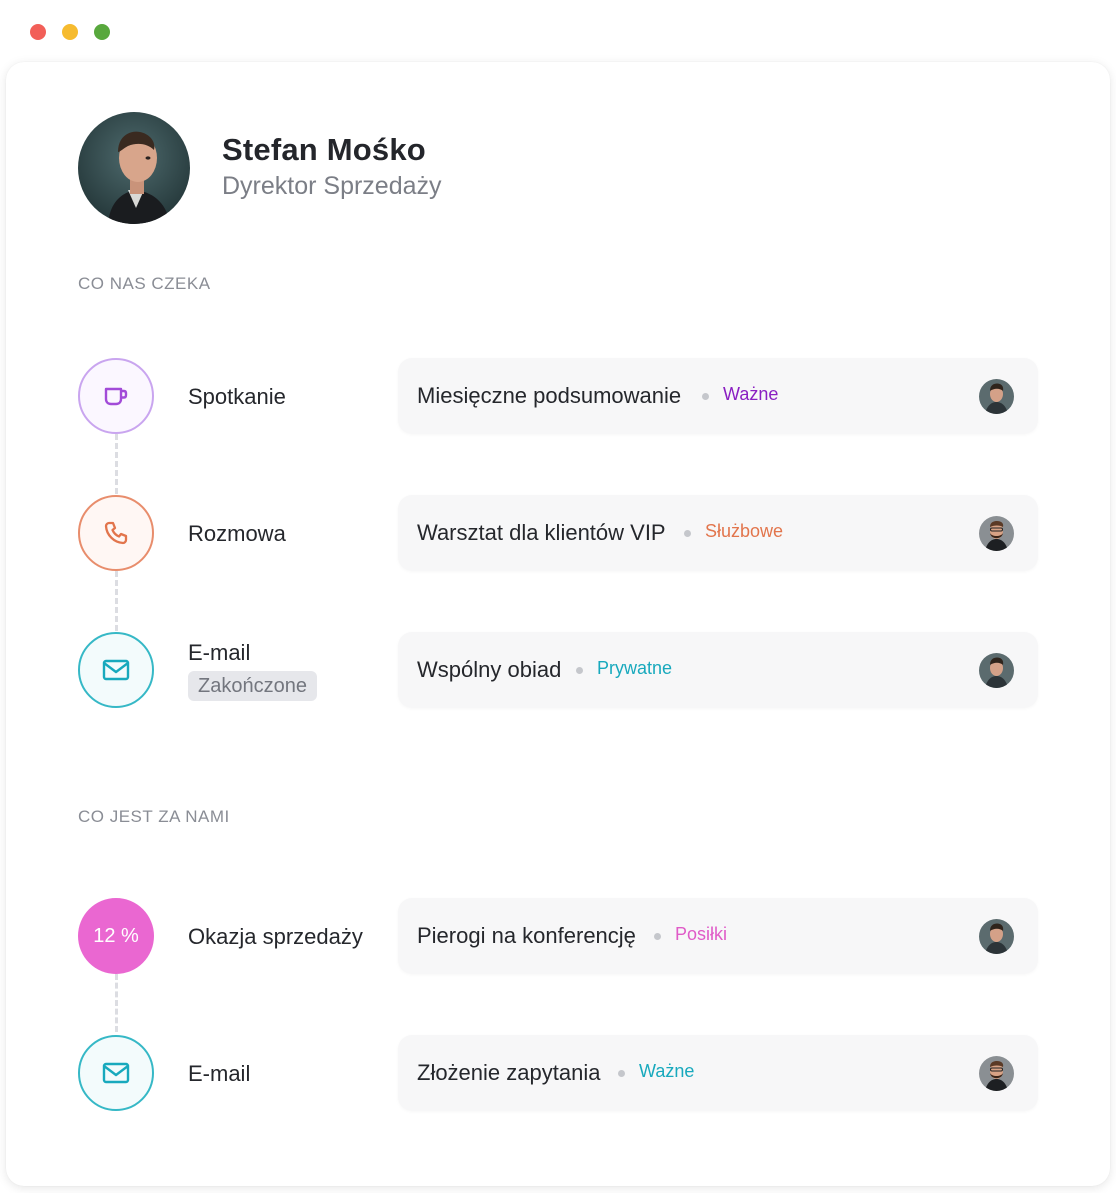  I want to click on activity-type: Rozmowa, so click(237, 533).